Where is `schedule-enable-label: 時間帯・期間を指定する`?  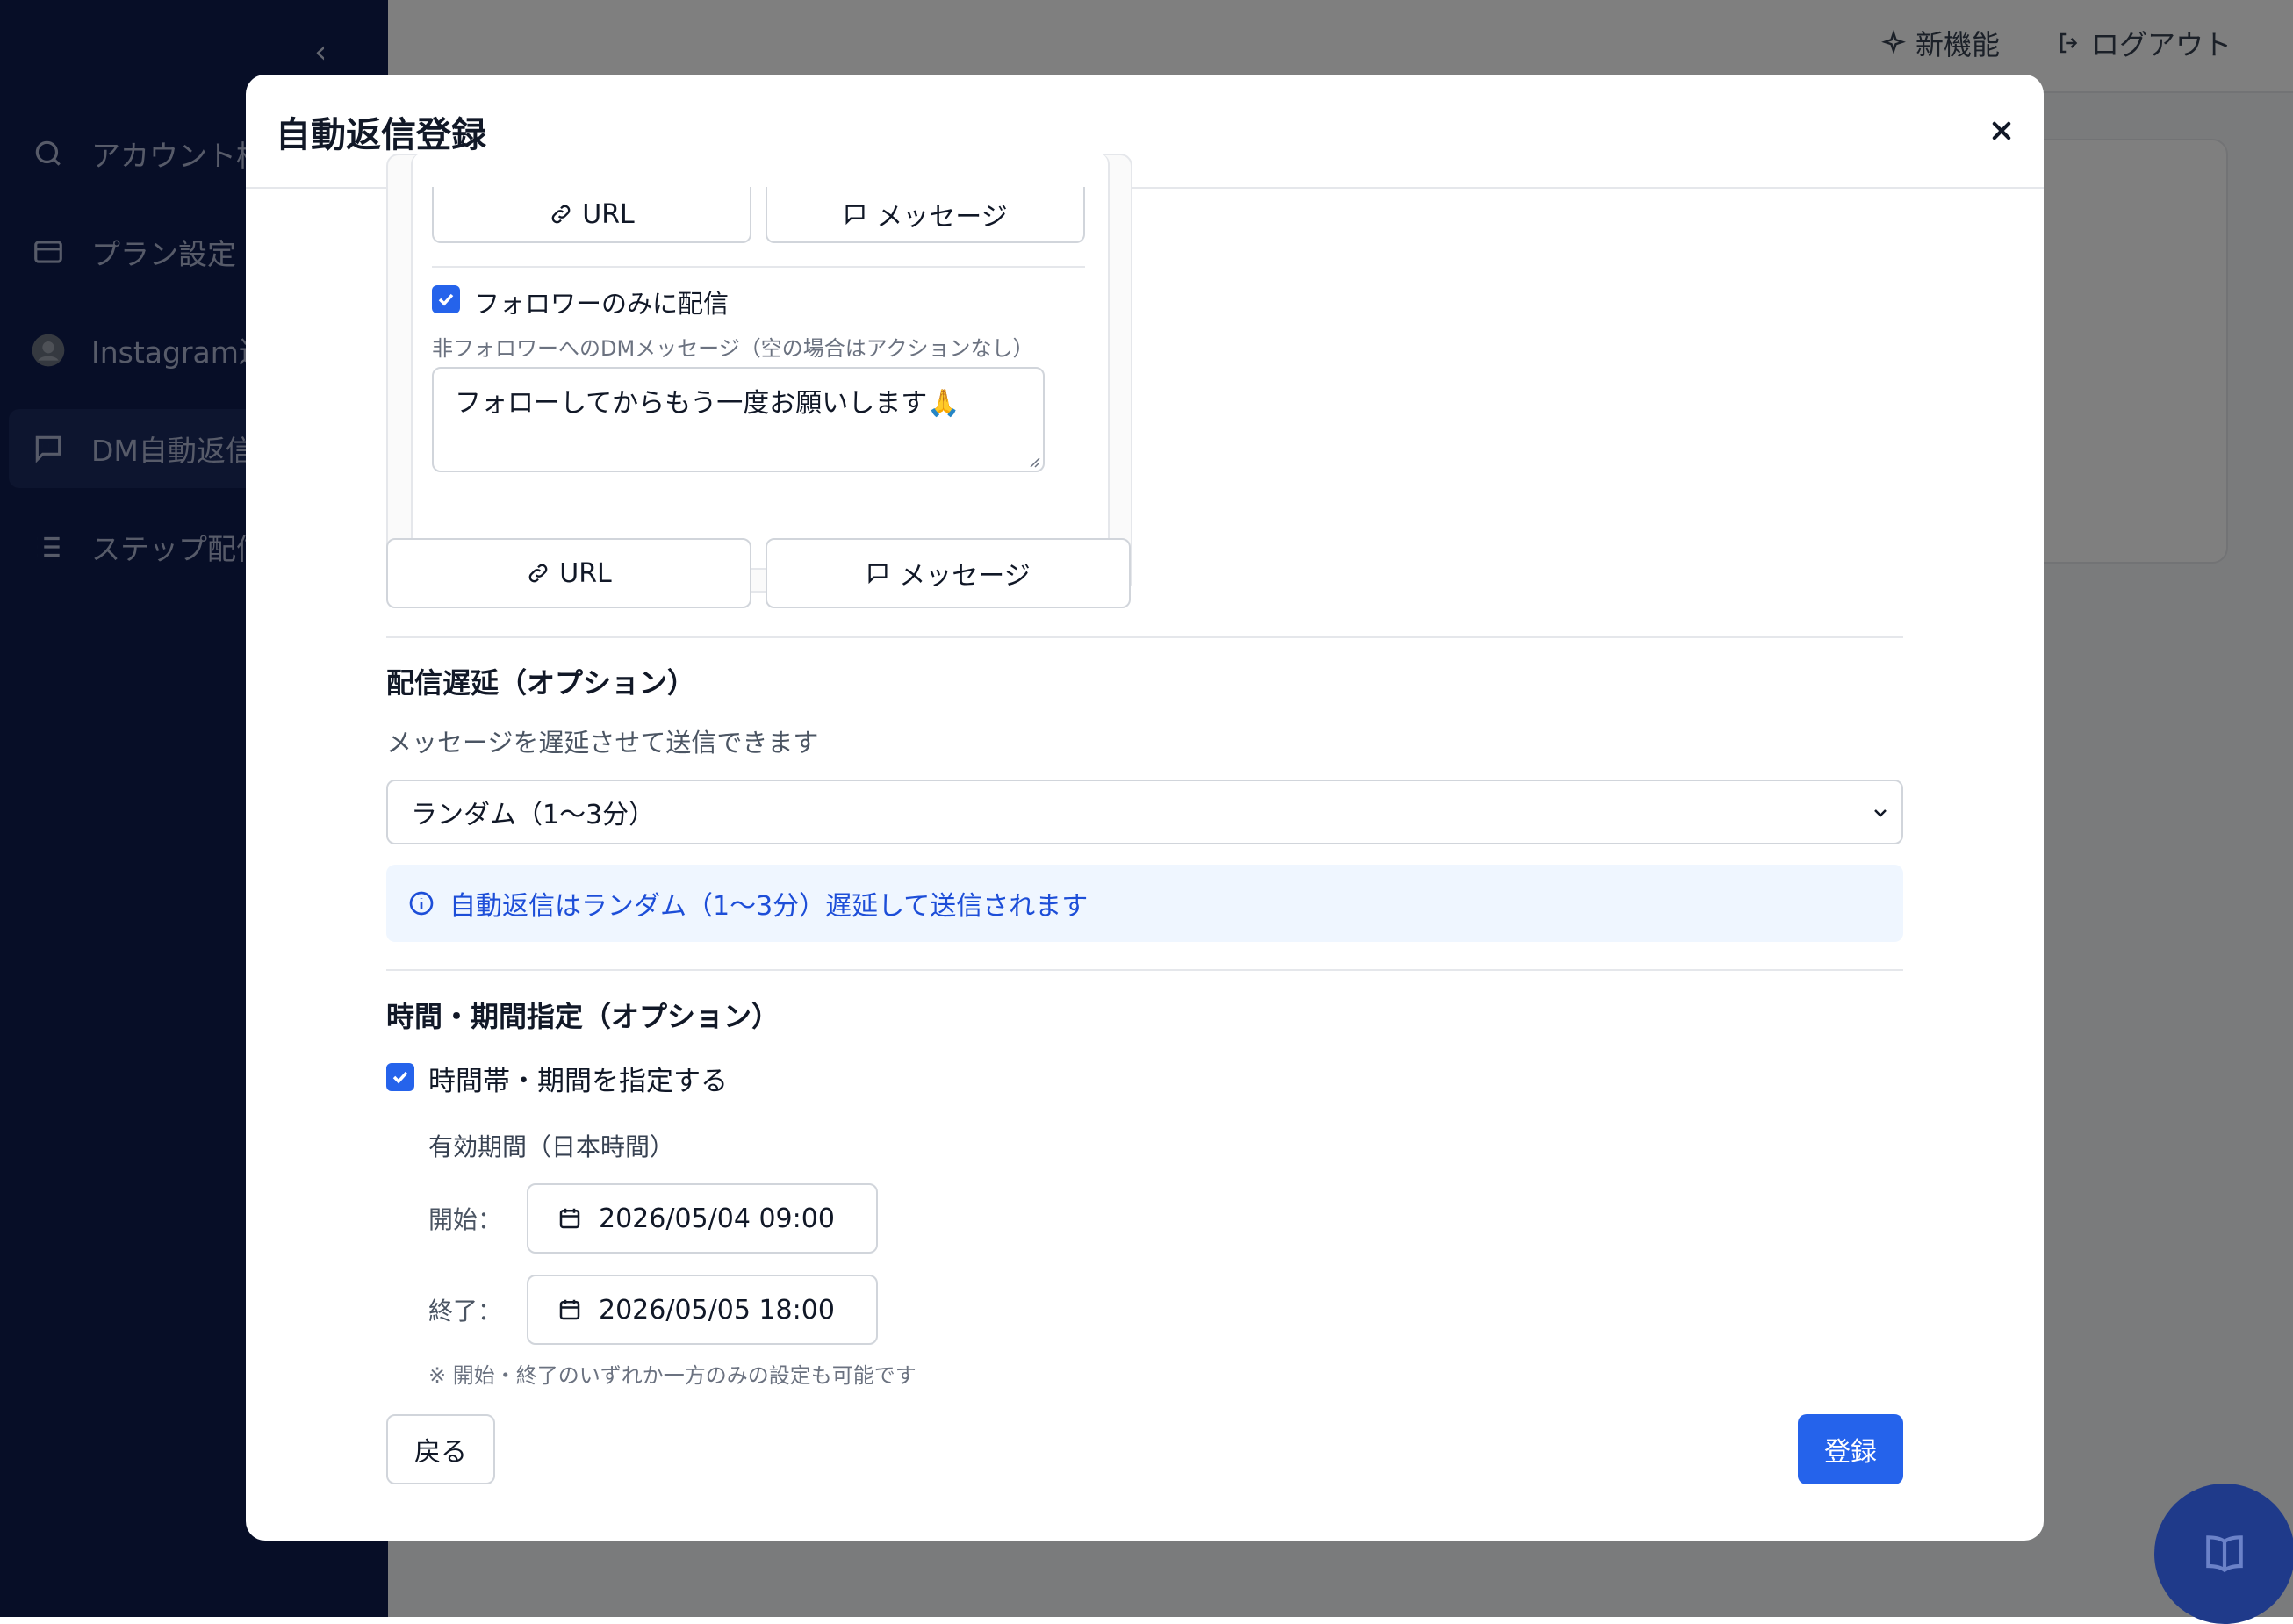 schedule-enable-label: 時間帯・期間を指定する is located at coordinates (578, 1081).